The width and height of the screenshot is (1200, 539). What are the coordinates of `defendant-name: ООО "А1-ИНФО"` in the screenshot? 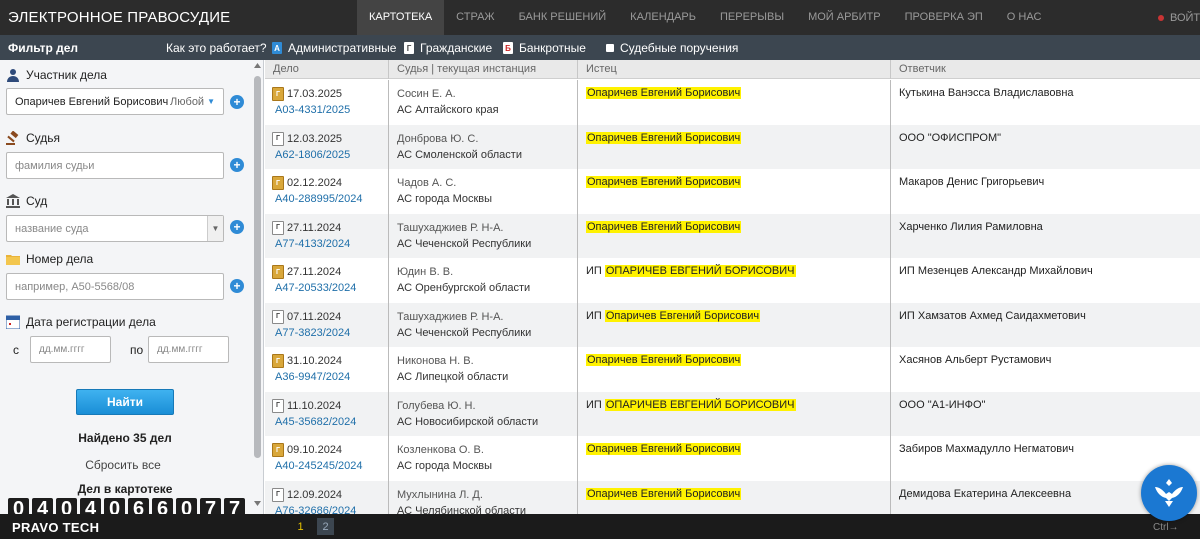 It's located at (1049, 405).